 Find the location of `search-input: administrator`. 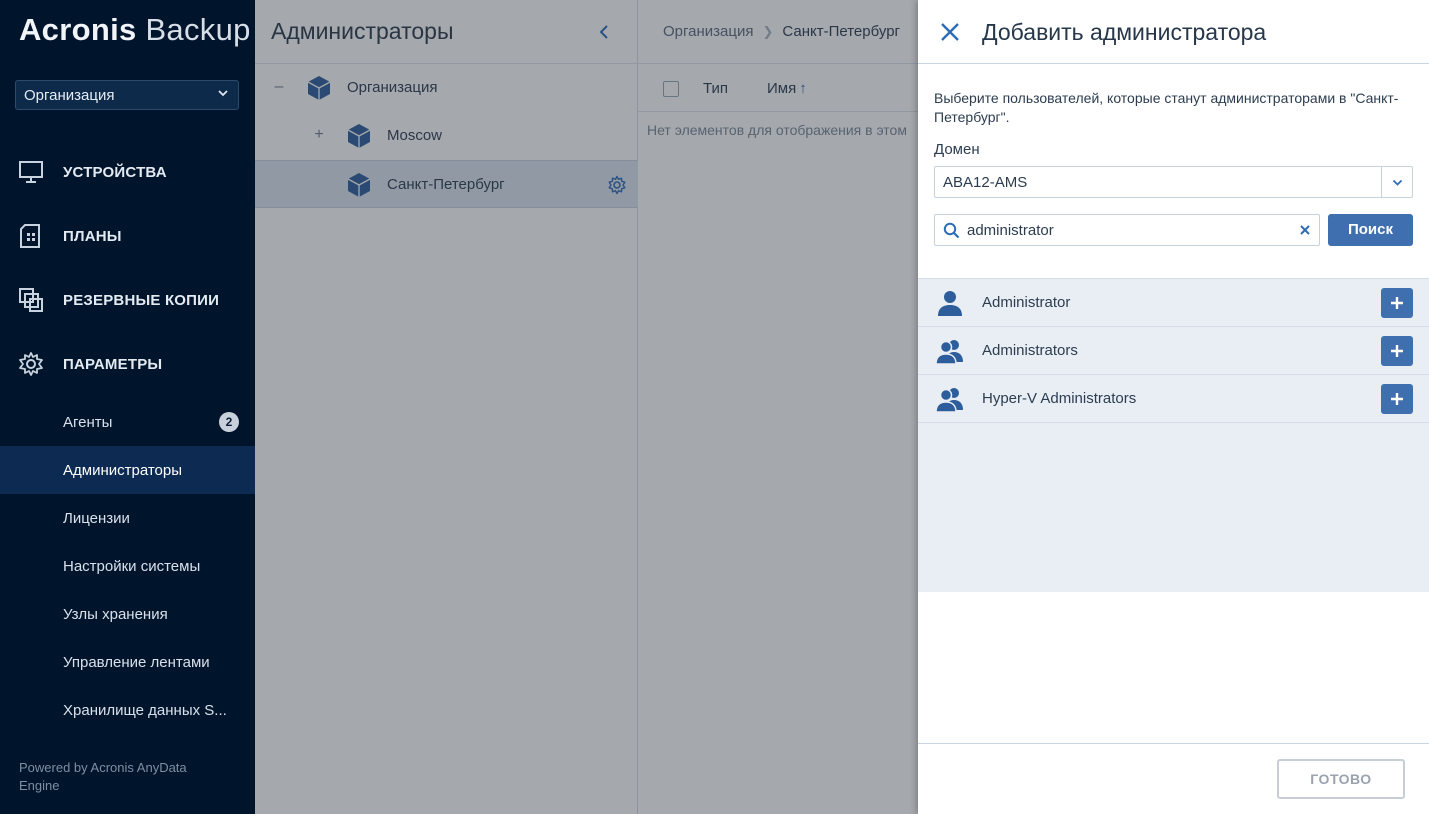

search-input: administrator is located at coordinates (1127, 230).